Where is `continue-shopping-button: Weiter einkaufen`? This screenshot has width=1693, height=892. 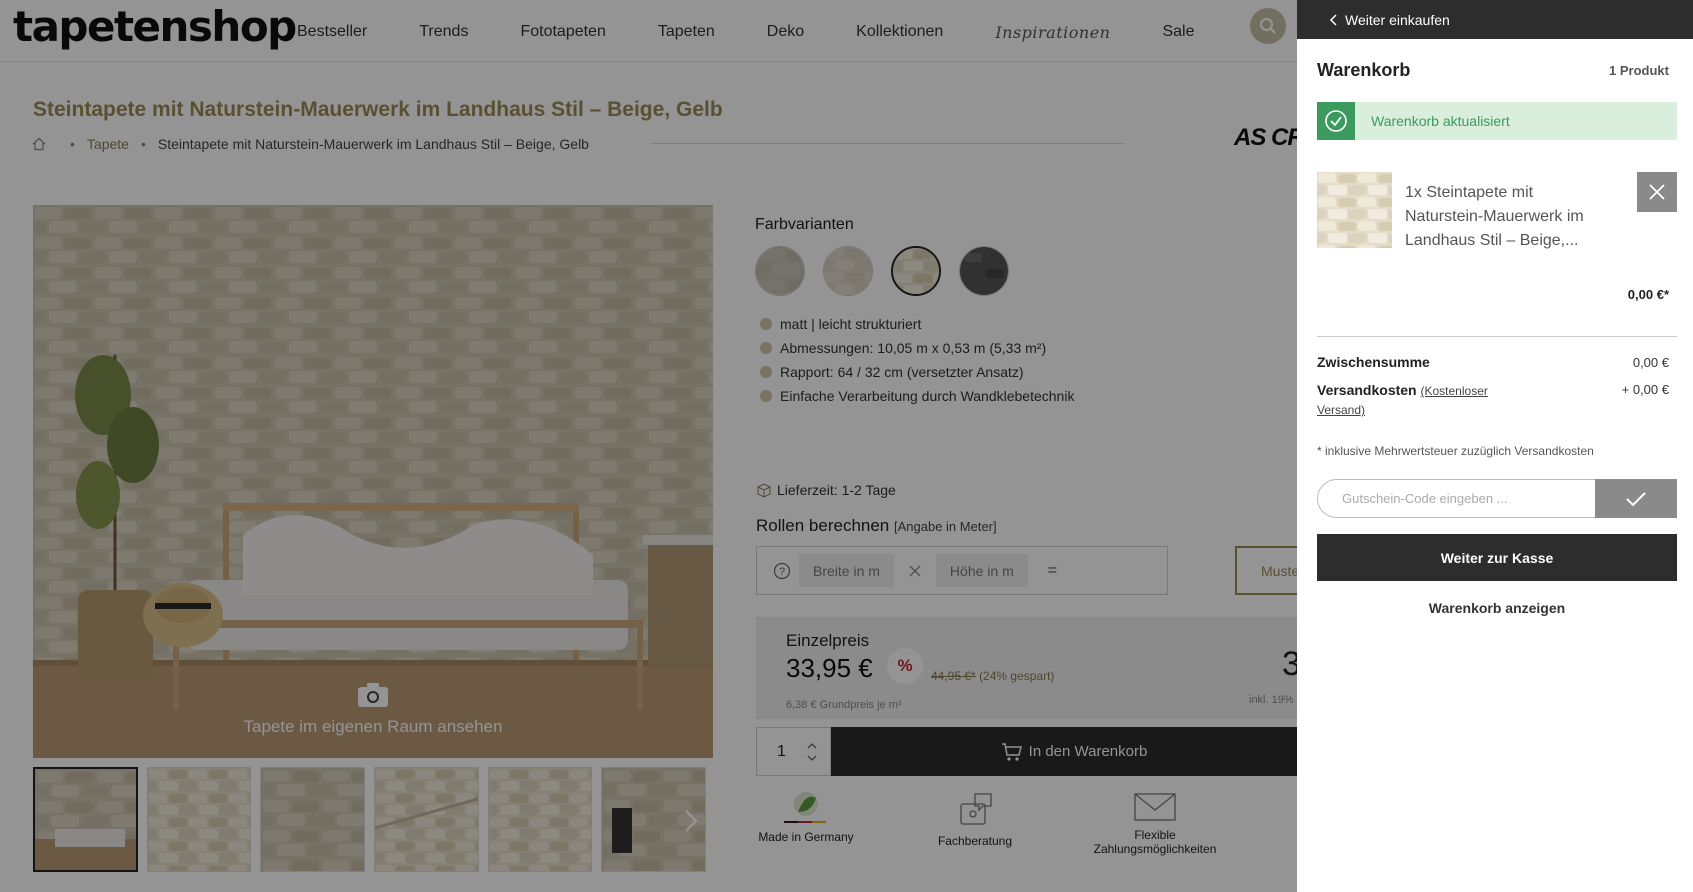
continue-shopping-button: Weiter einkaufen is located at coordinates (1495, 19).